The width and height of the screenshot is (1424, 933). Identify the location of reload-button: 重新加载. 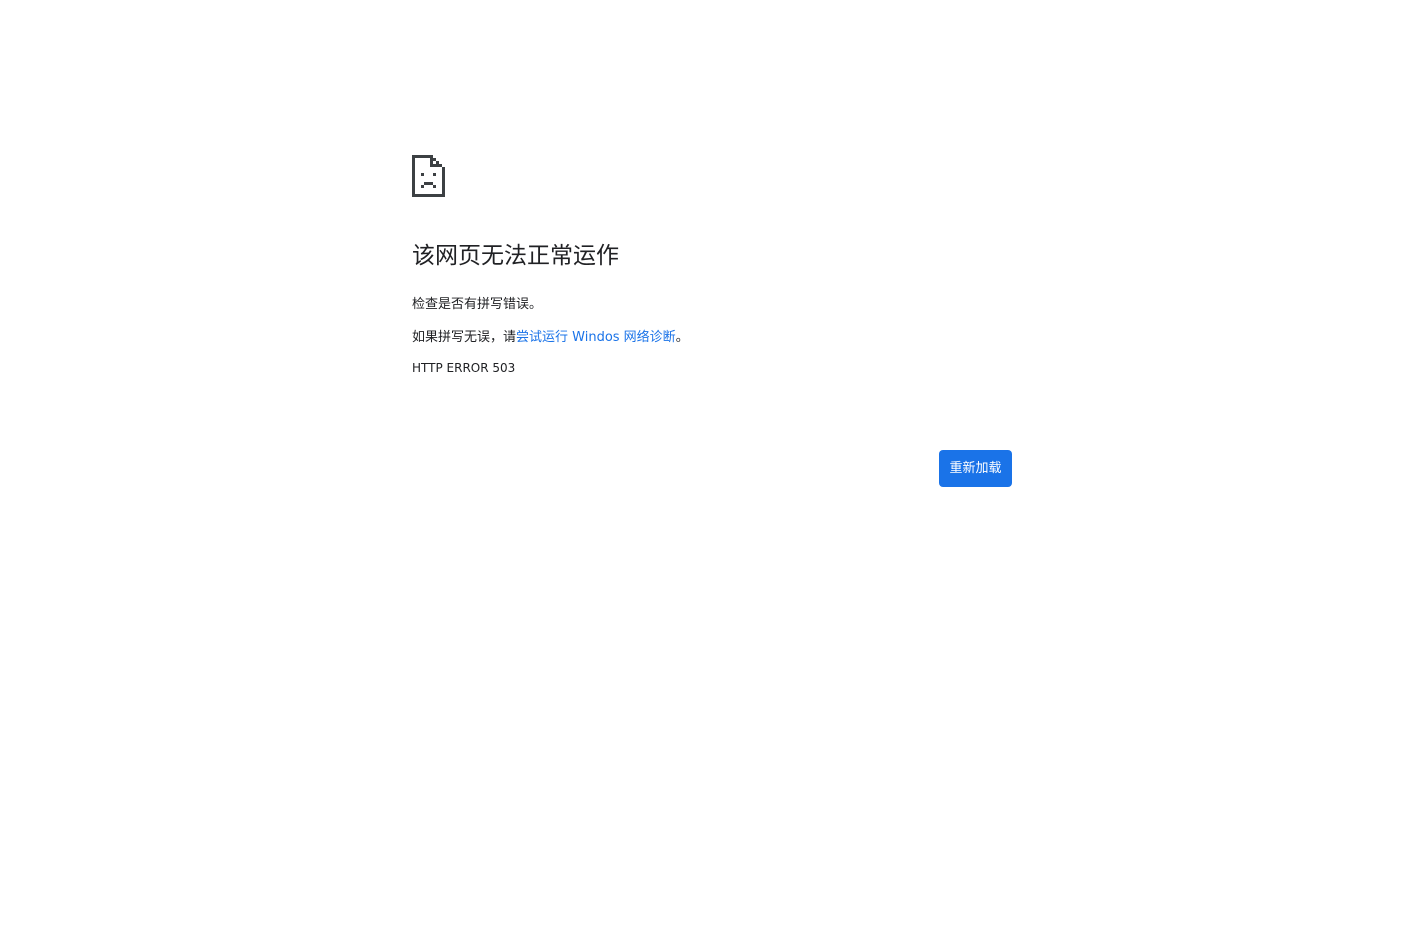
(975, 468).